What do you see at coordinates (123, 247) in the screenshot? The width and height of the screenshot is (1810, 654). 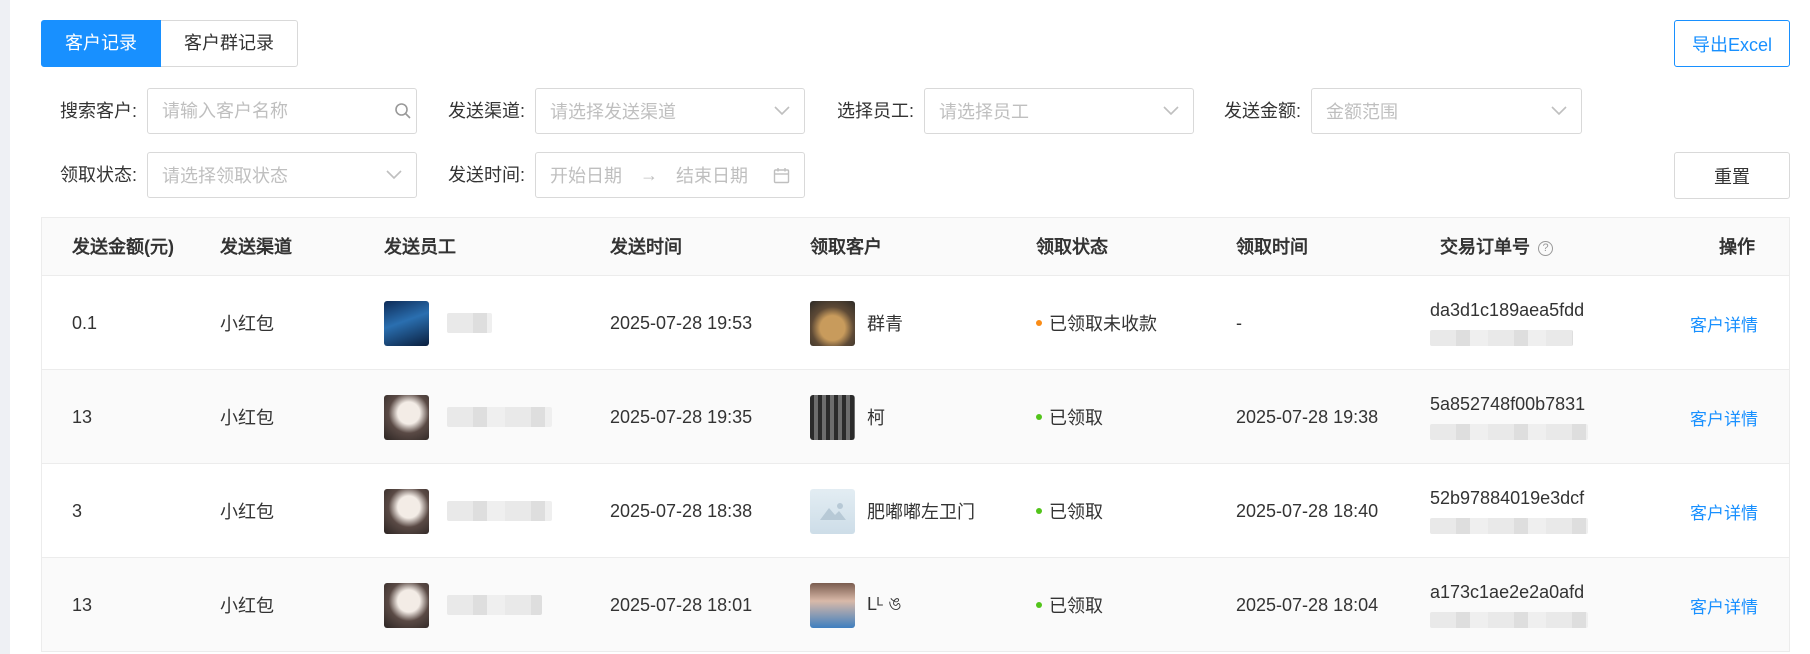 I see `column-header: 发送金额(元)` at bounding box center [123, 247].